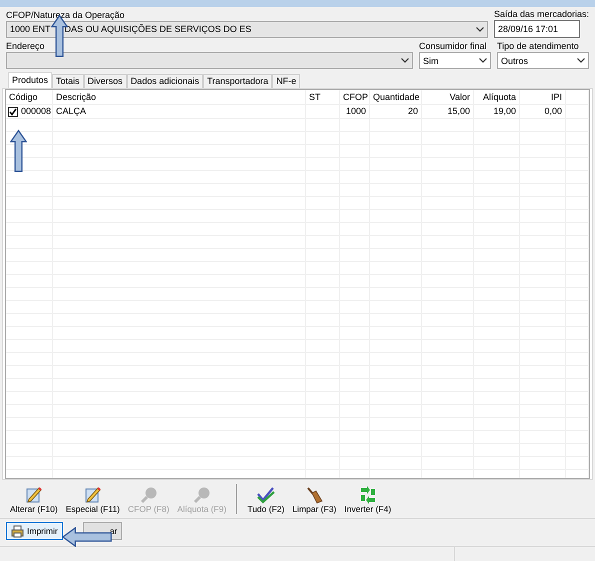 This screenshot has height=561, width=595. What do you see at coordinates (13, 111) in the screenshot?
I see `checkbox` at bounding box center [13, 111].